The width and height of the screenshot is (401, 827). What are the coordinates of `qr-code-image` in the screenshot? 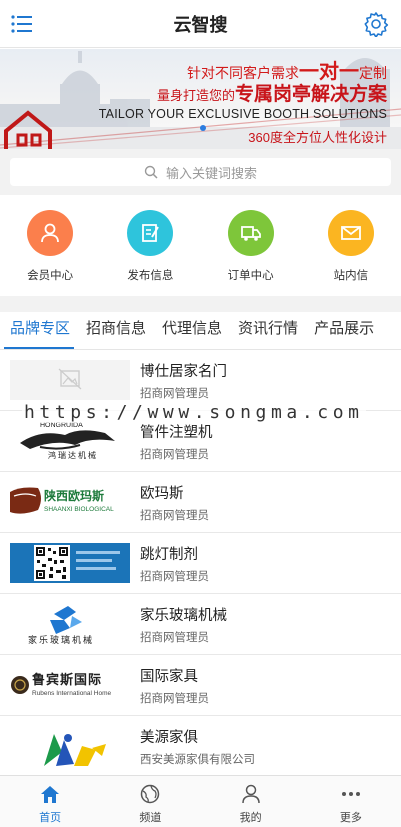 It's located at (70, 563).